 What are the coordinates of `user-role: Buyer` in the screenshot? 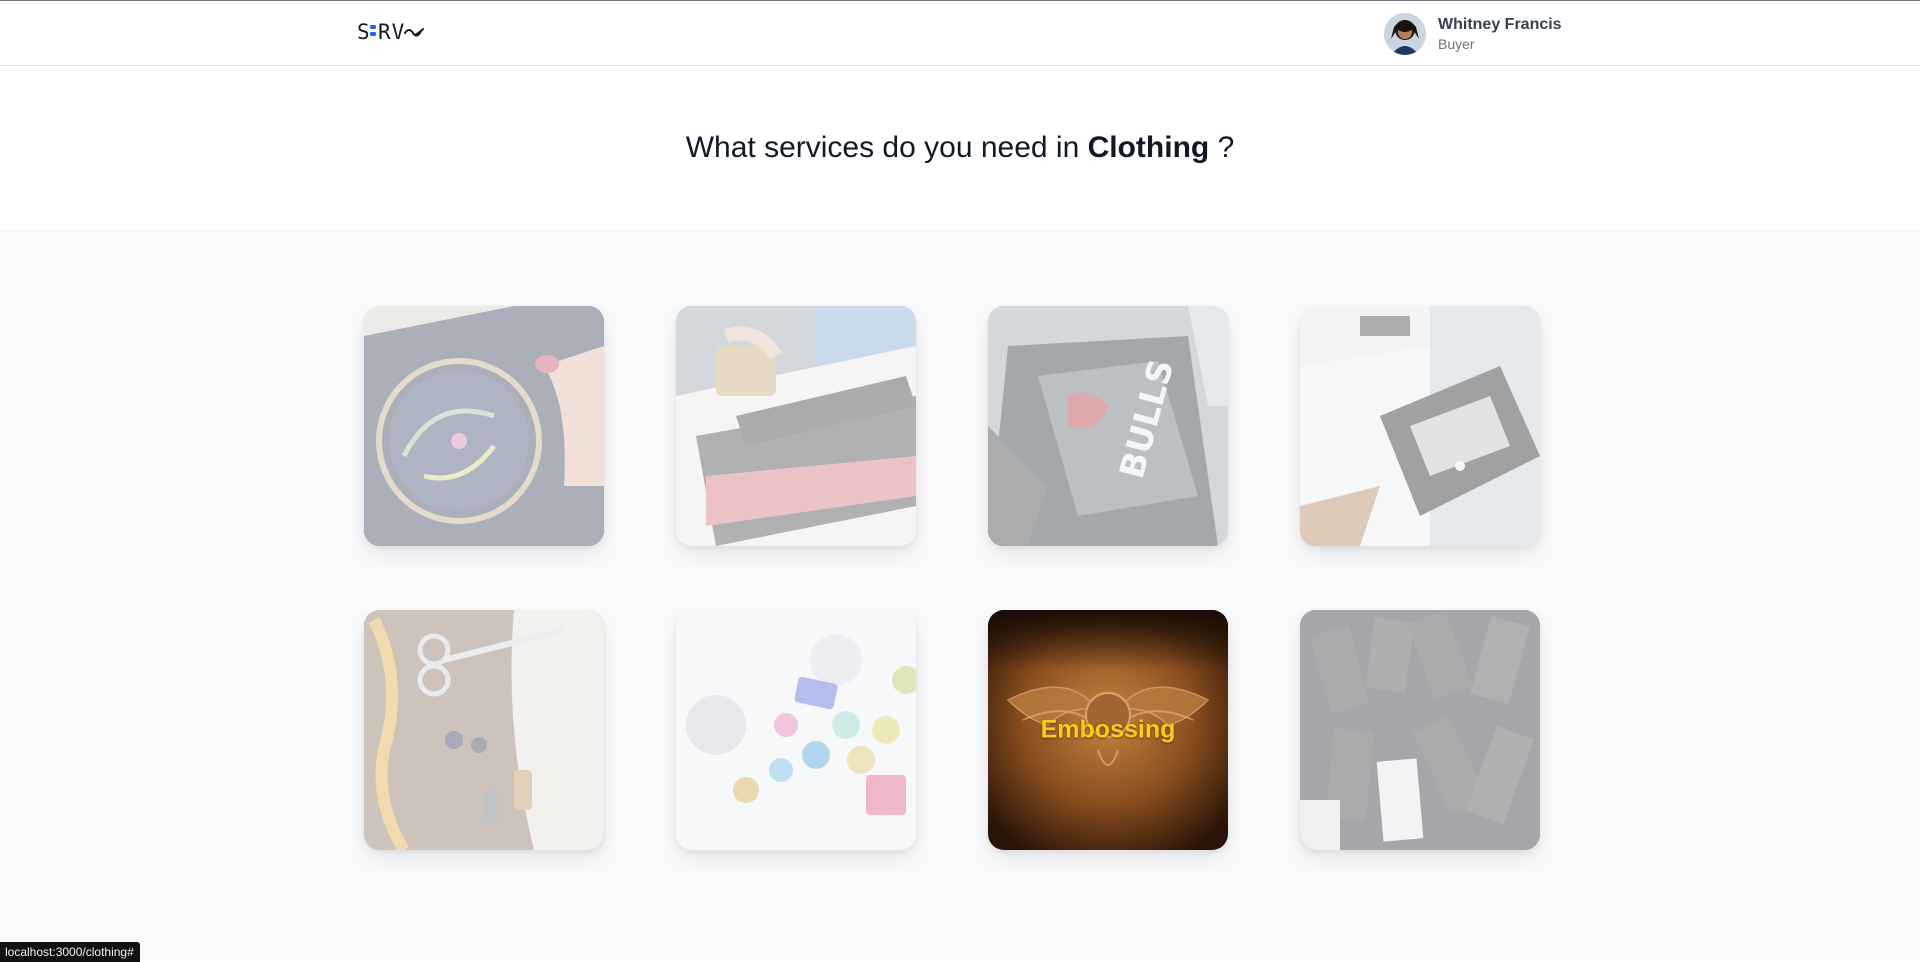 It's located at (1456, 44).